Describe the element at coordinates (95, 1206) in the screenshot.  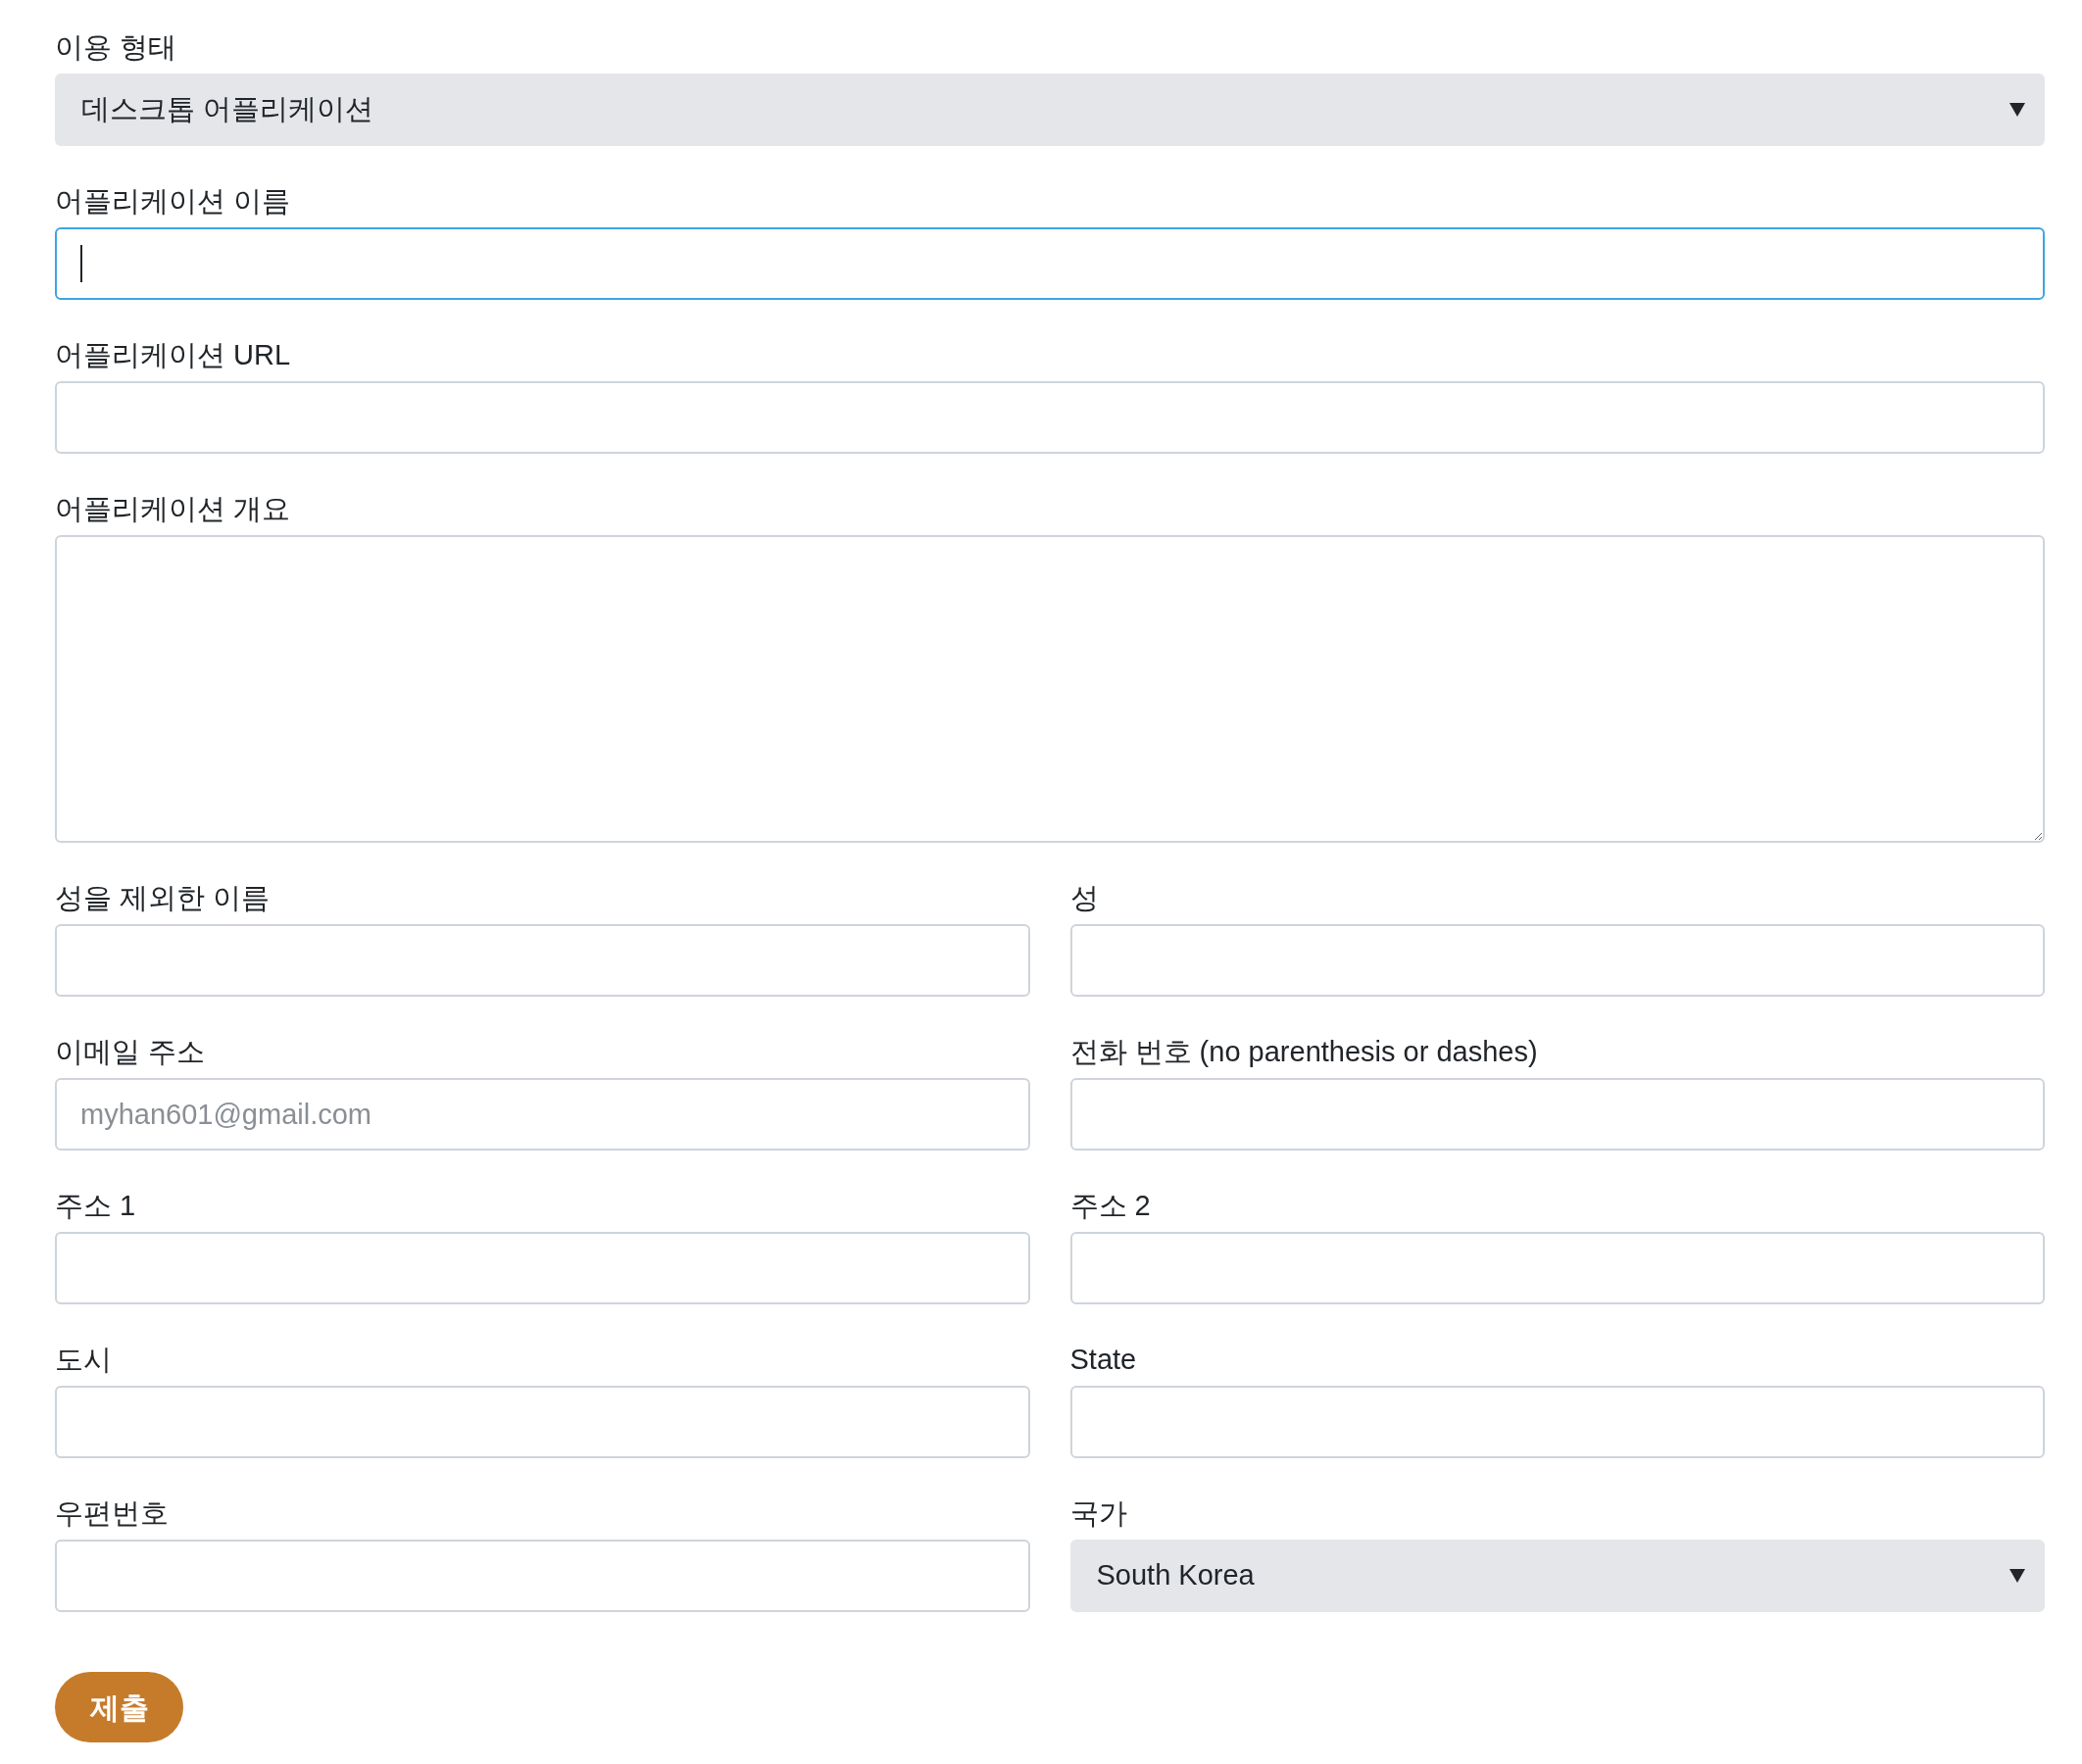
I see `field-label: 주소 1` at that location.